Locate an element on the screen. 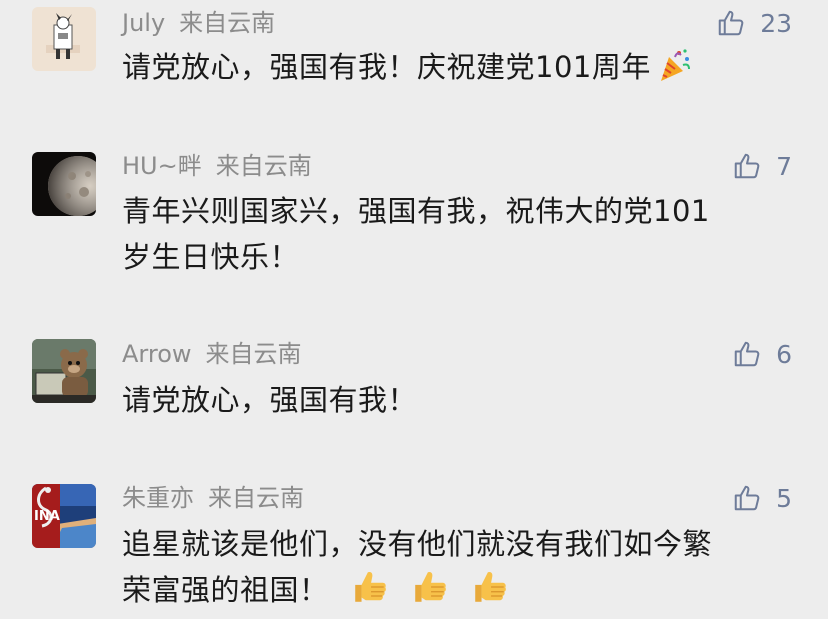 The image size is (828, 619). avatar-badge-text: INA is located at coordinates (47, 516).